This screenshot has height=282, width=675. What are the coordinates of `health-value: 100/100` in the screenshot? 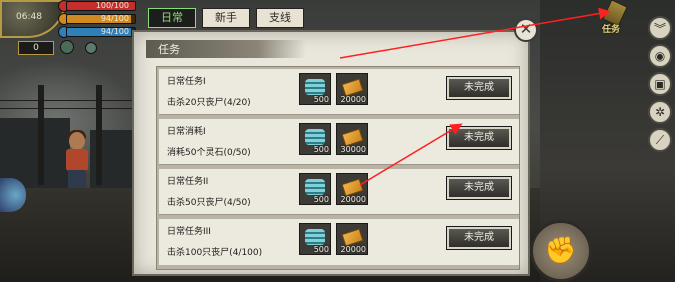 It's located at (112, 5).